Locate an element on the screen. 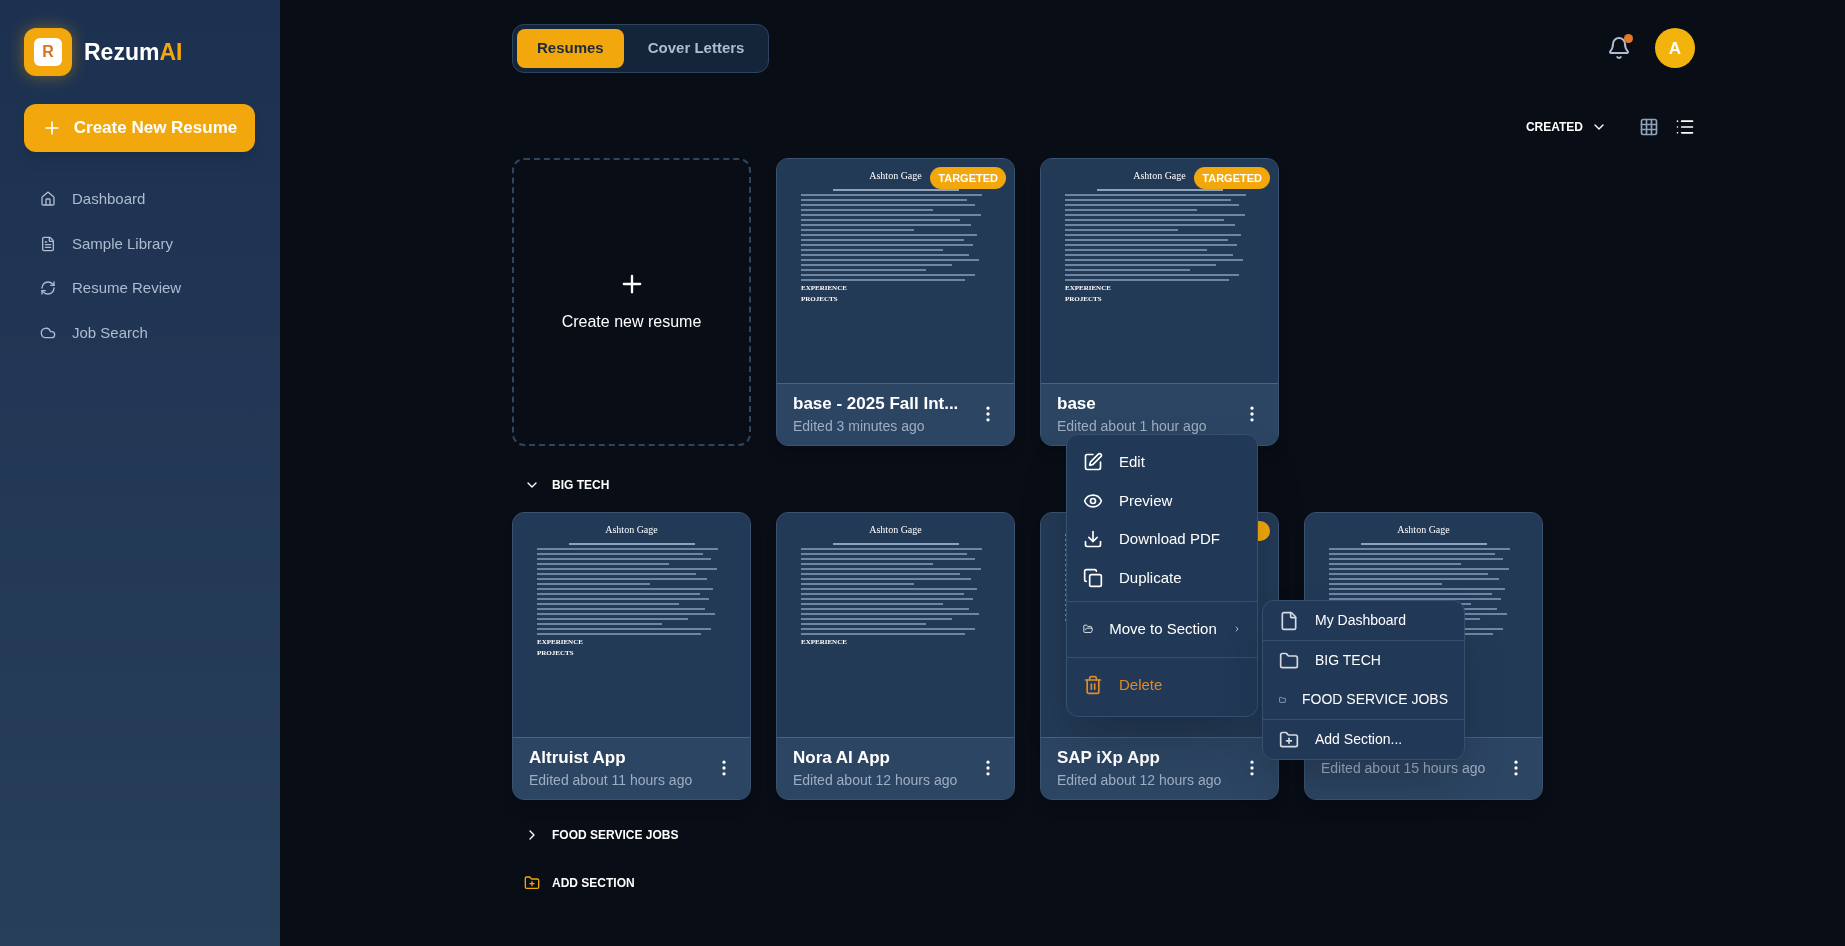 The height and width of the screenshot is (946, 1845). edited-time: Edited about 1 hour ago is located at coordinates (1132, 427).